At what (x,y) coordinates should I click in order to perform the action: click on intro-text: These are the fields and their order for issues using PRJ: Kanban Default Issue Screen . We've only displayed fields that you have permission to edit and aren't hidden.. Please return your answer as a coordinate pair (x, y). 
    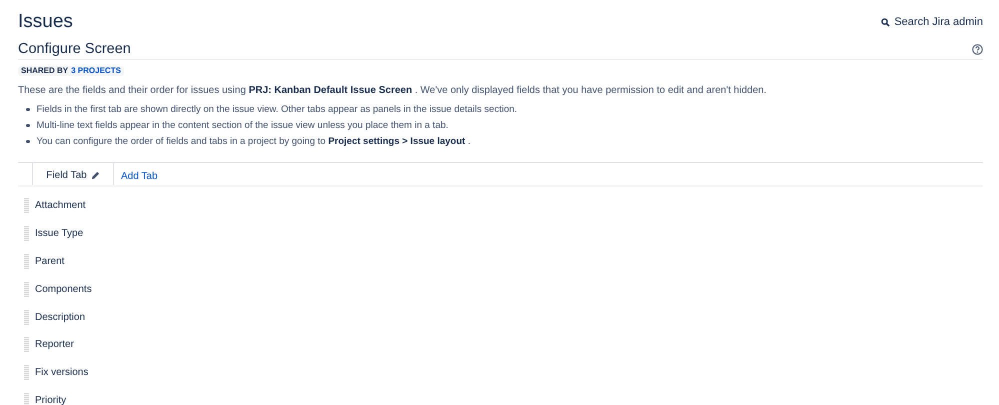
    Looking at the image, I should click on (393, 90).